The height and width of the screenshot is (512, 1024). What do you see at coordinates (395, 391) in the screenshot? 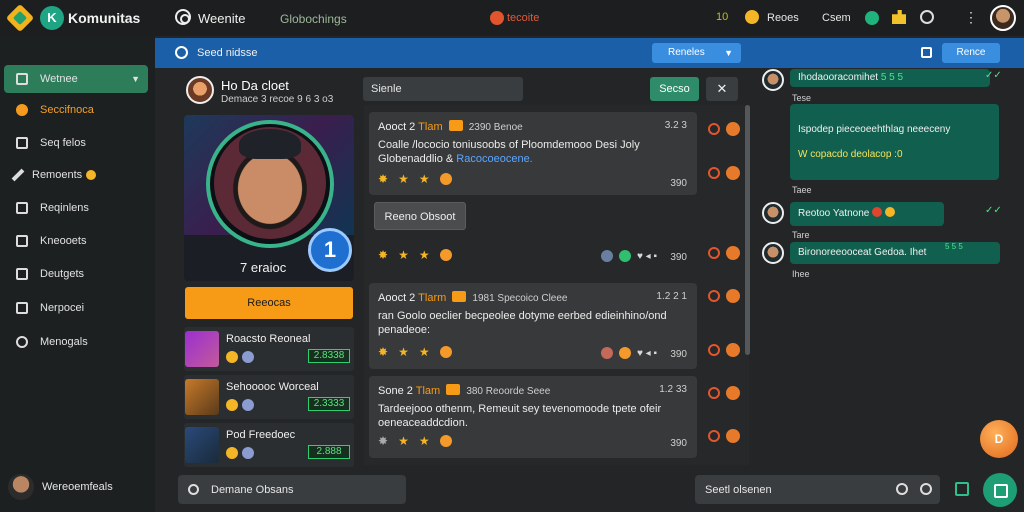
I see `post-author: Sone 2` at bounding box center [395, 391].